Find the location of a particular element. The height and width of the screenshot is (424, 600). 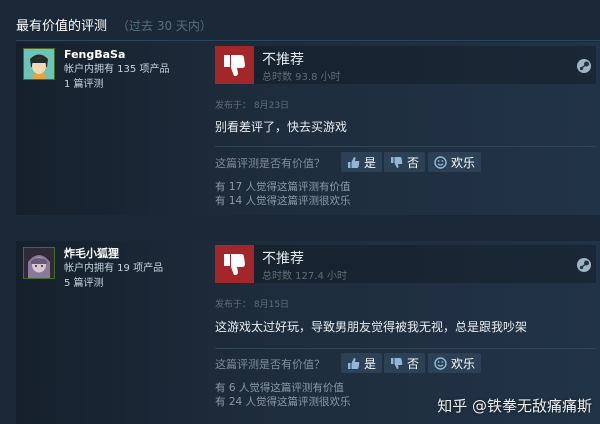

reviewer-info: FengBaSa 帐户内拥有 135 项产品 1 篇评测 is located at coordinates (116, 69).